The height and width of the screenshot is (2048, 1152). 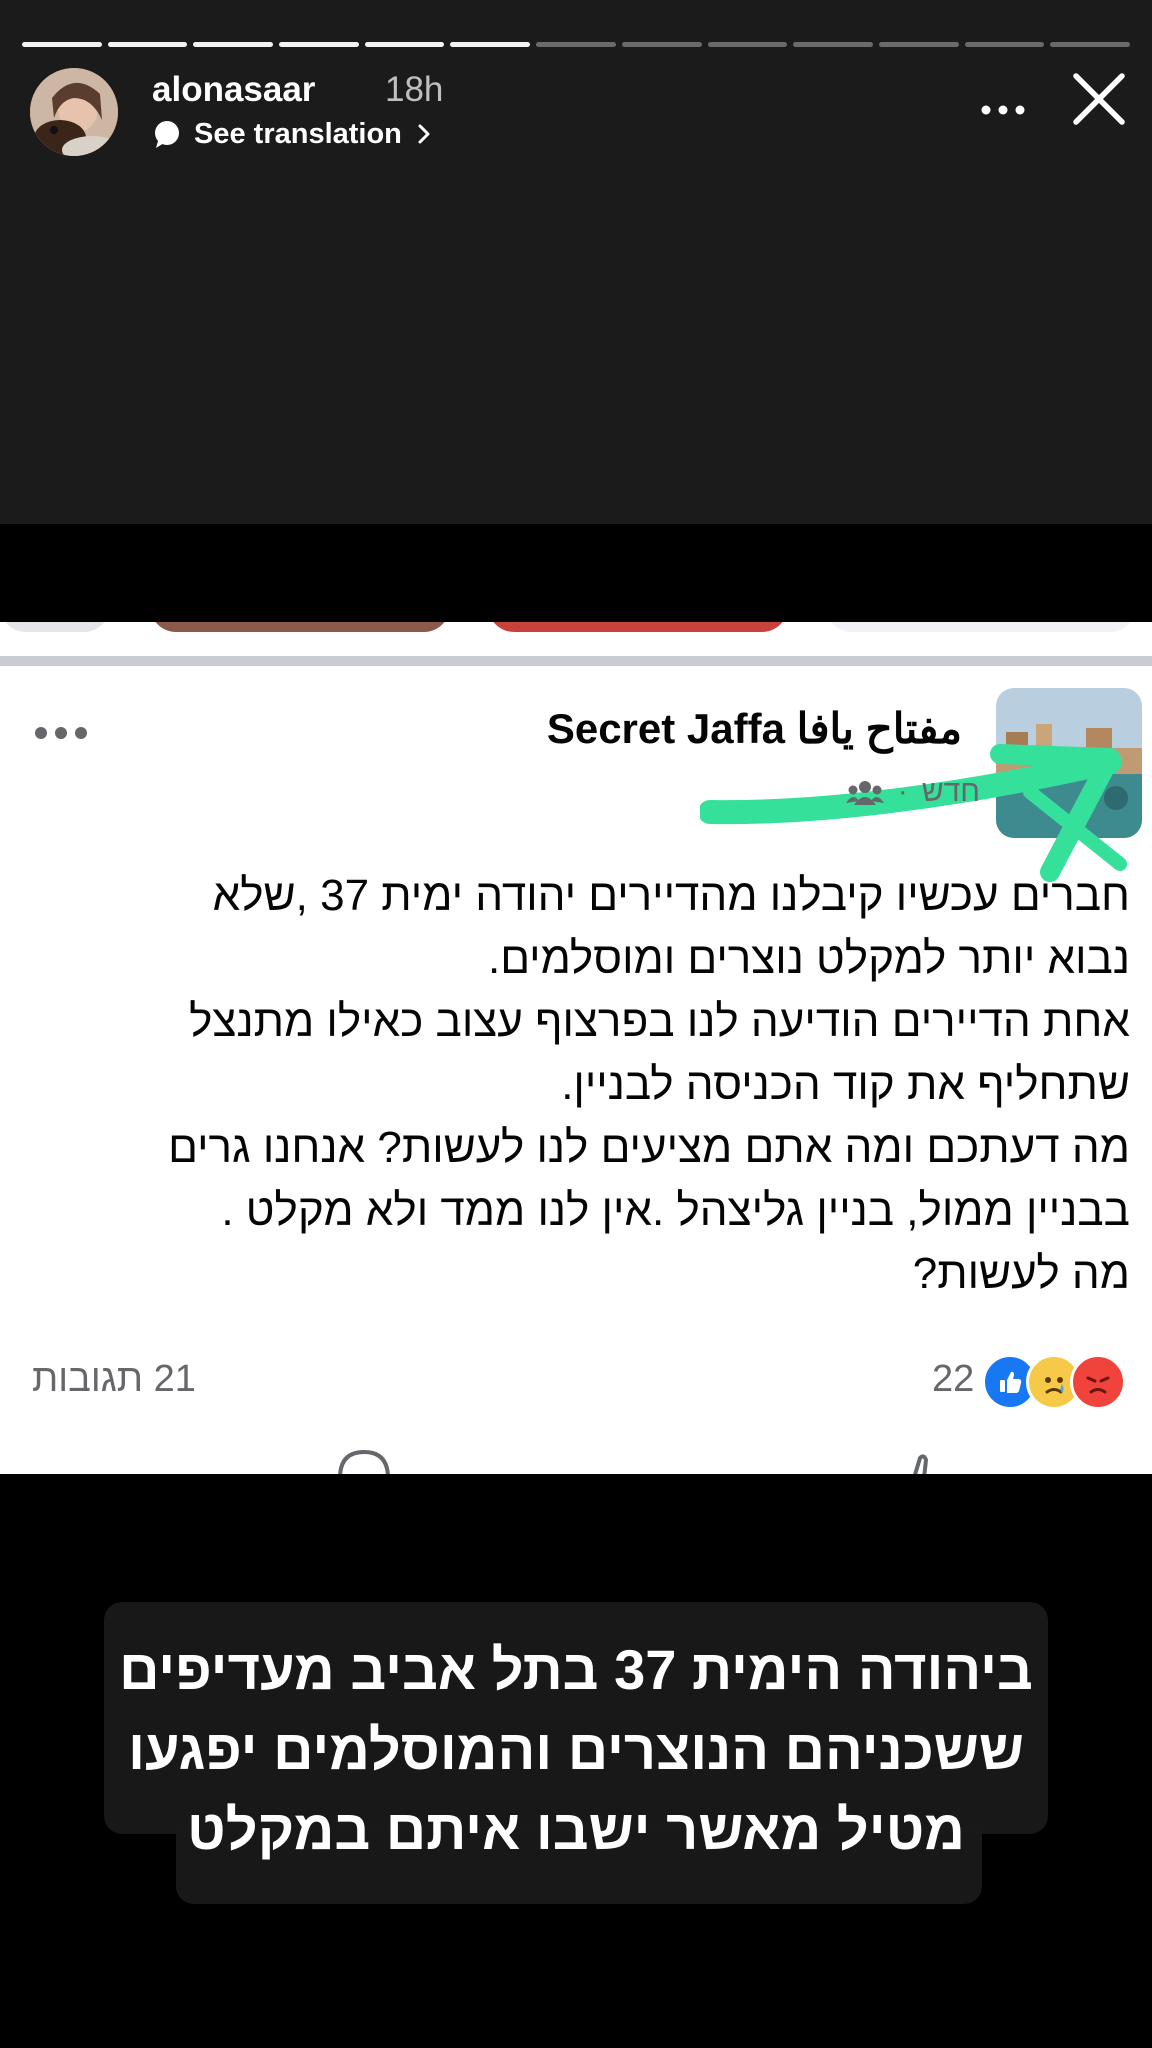 I want to click on comment-icon, so click(x=364, y=1461).